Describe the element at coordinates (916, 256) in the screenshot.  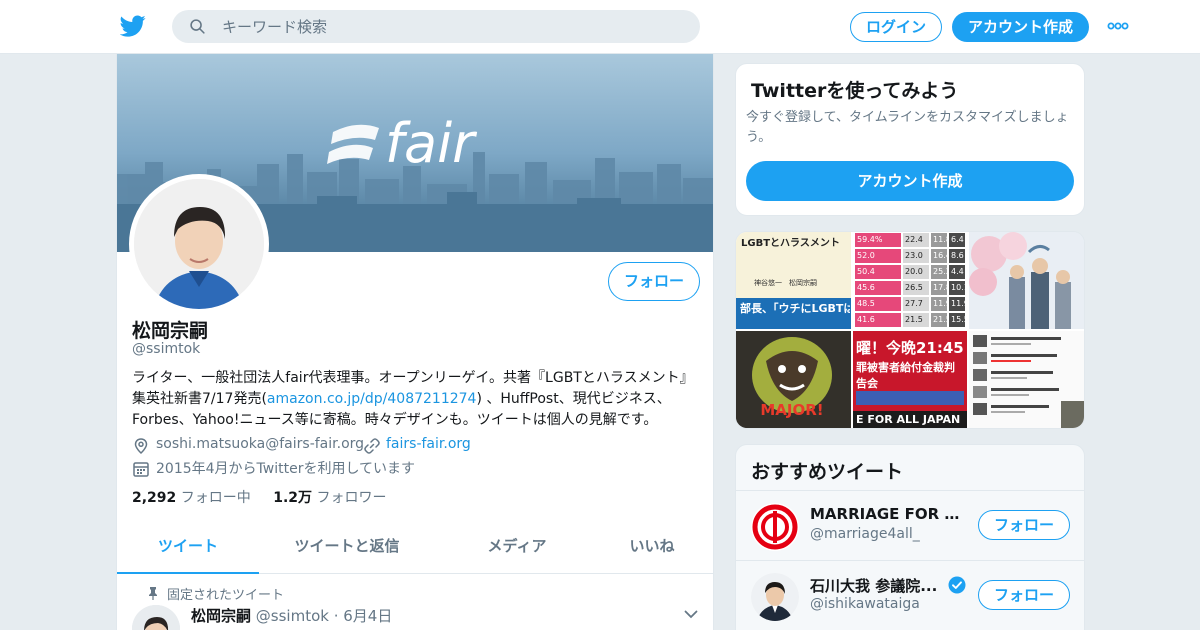
I see `survey-table-cell: 23.0` at that location.